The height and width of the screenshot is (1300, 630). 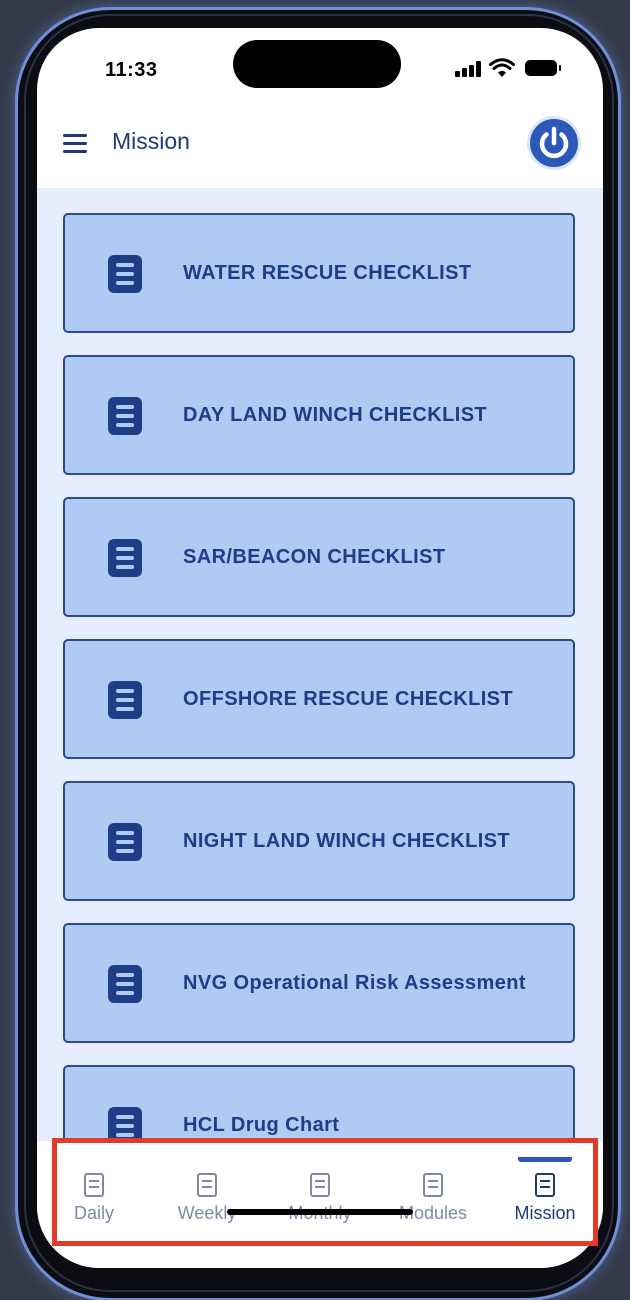 I want to click on checklist-item: HCL Drug Chart, so click(x=319, y=1106).